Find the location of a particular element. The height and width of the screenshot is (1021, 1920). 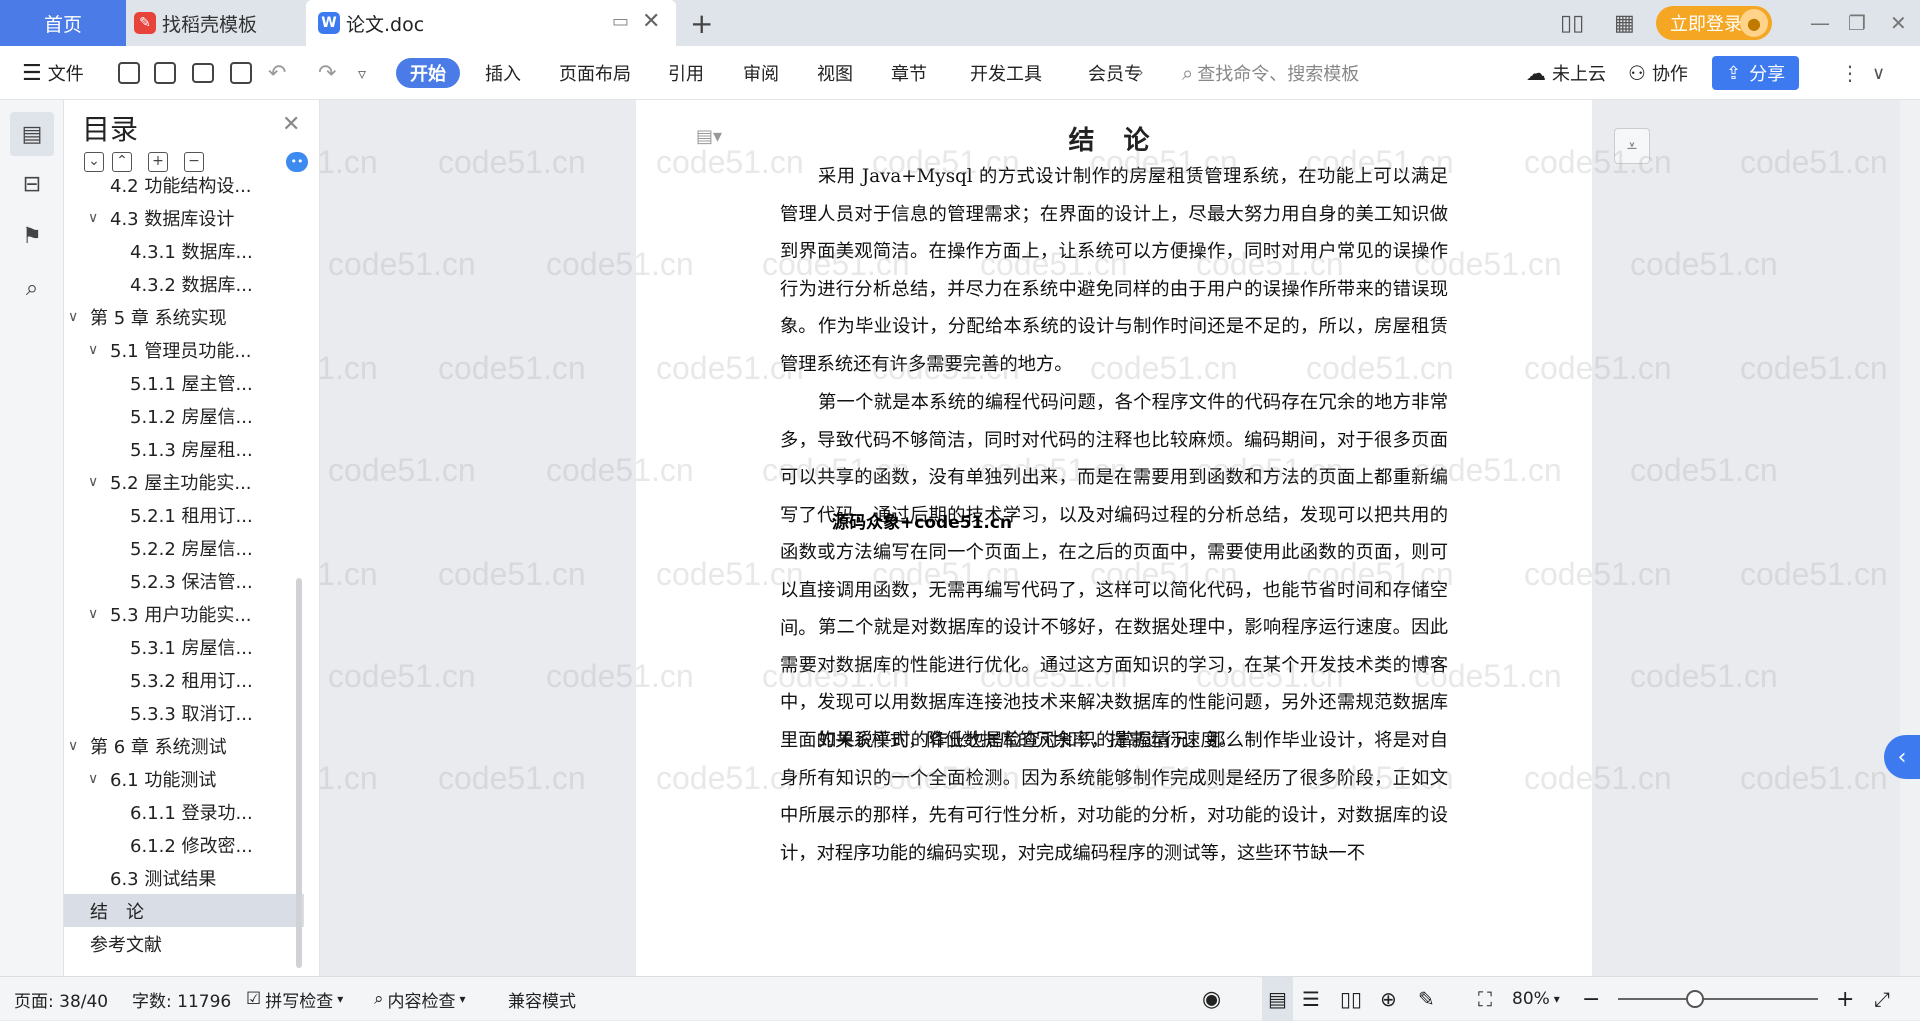

zoom-slider is located at coordinates (1718, 999).